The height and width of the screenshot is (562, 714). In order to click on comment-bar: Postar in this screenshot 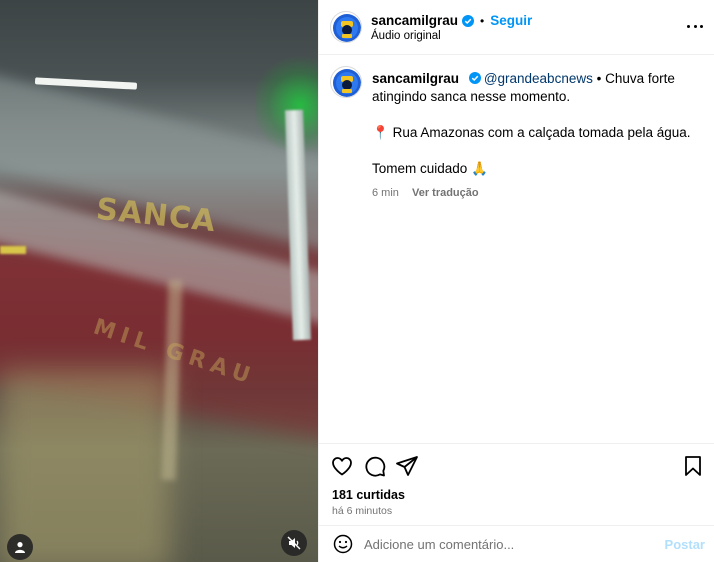, I will do `click(516, 543)`.